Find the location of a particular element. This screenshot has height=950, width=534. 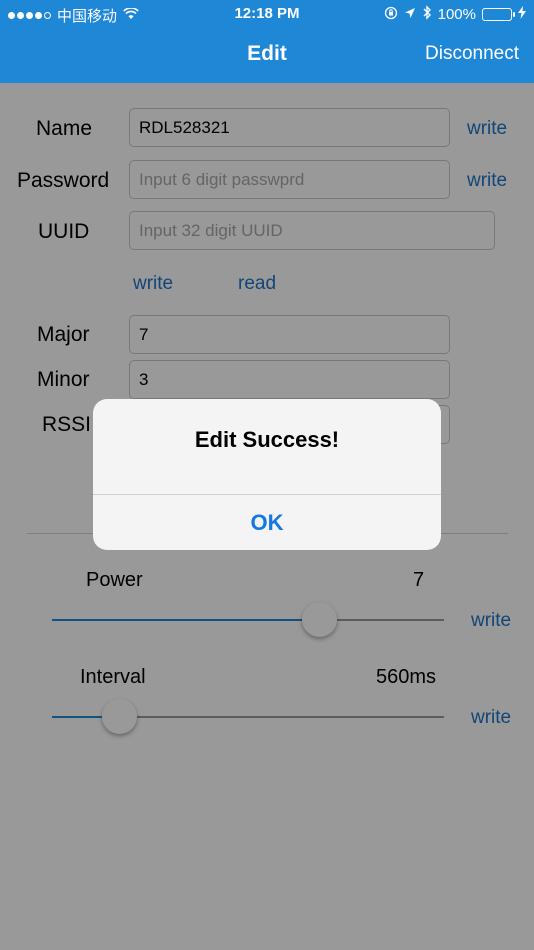

success-alert: Edit Success! OK is located at coordinates (267, 474).